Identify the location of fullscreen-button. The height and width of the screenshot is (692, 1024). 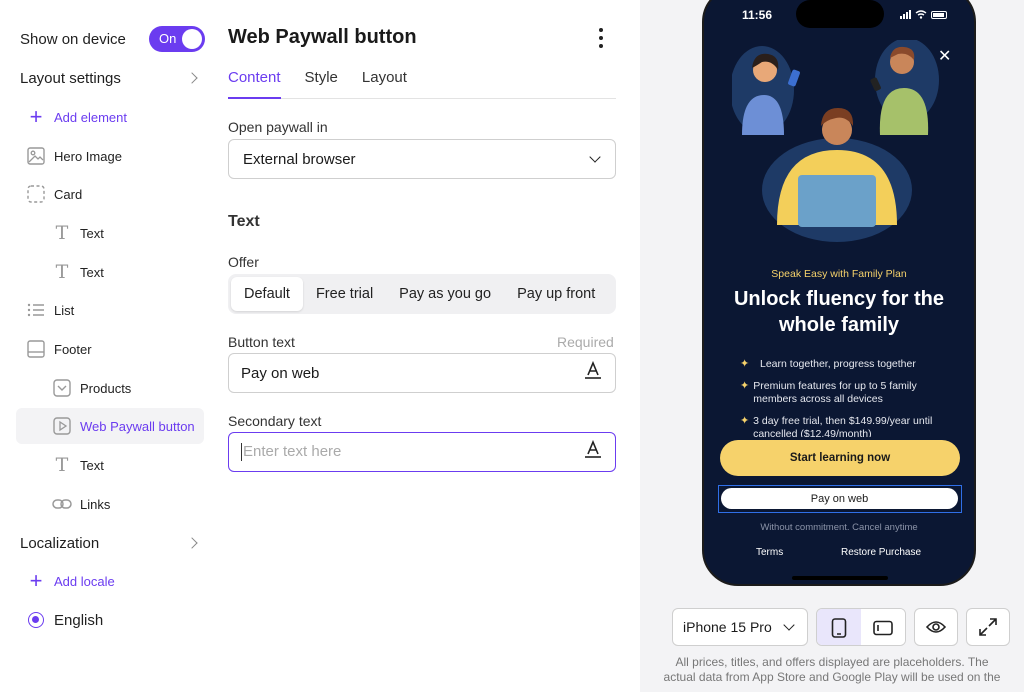
(988, 627).